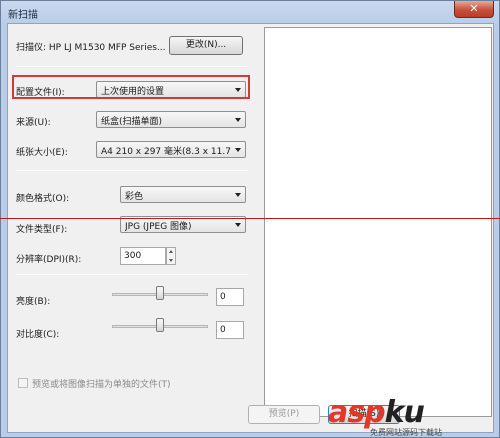  I want to click on source-select: 纸盒(扫描单面), so click(171, 119).